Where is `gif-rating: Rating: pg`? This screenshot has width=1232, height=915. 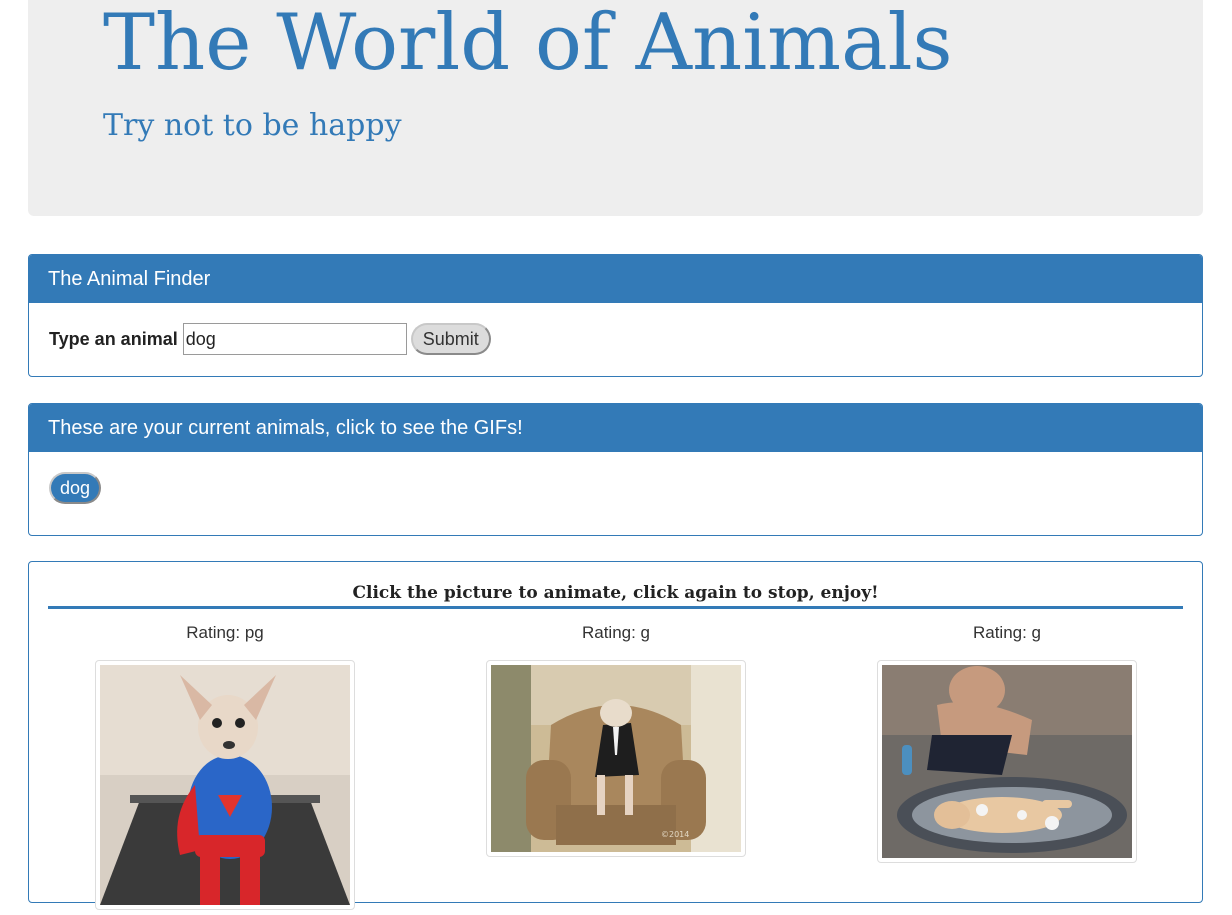
gif-rating: Rating: pg is located at coordinates (225, 632).